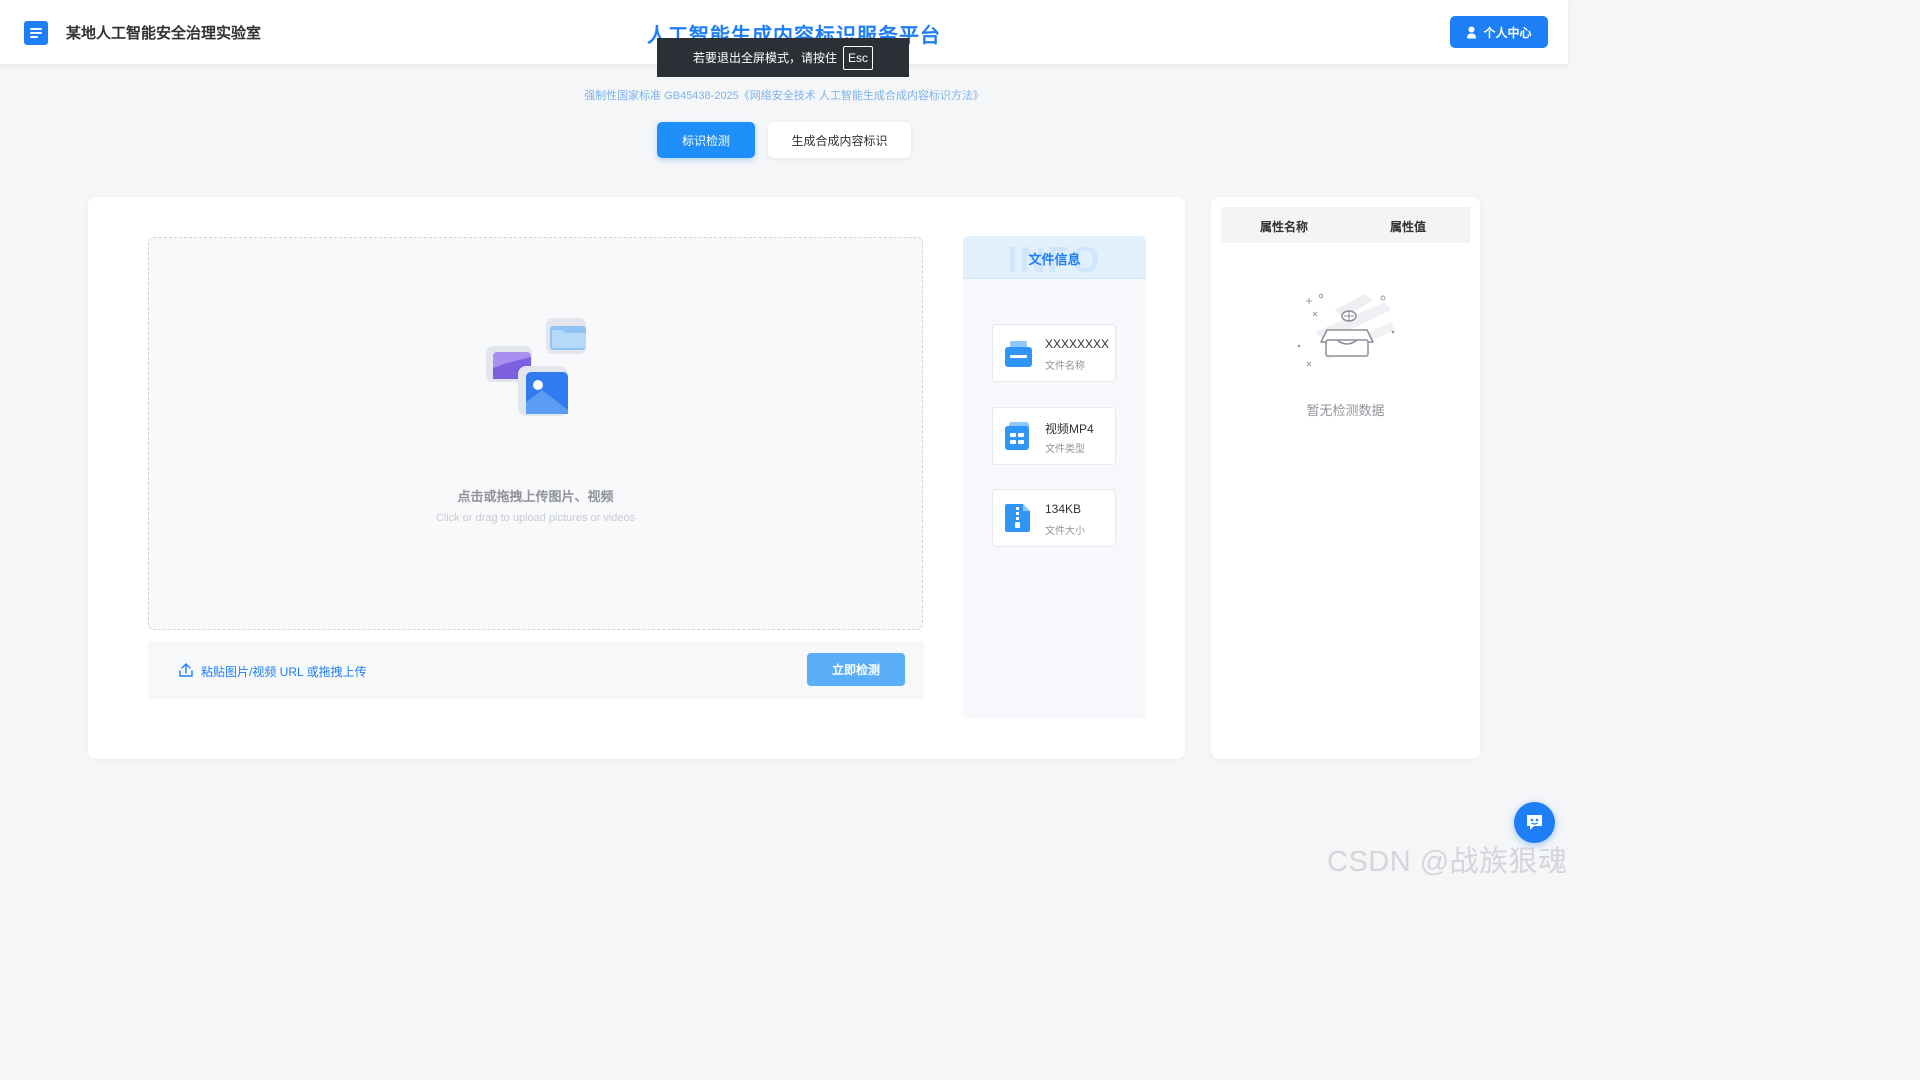  What do you see at coordinates (1054, 518) in the screenshot?
I see `file-size-item: 134KB 文件大小` at bounding box center [1054, 518].